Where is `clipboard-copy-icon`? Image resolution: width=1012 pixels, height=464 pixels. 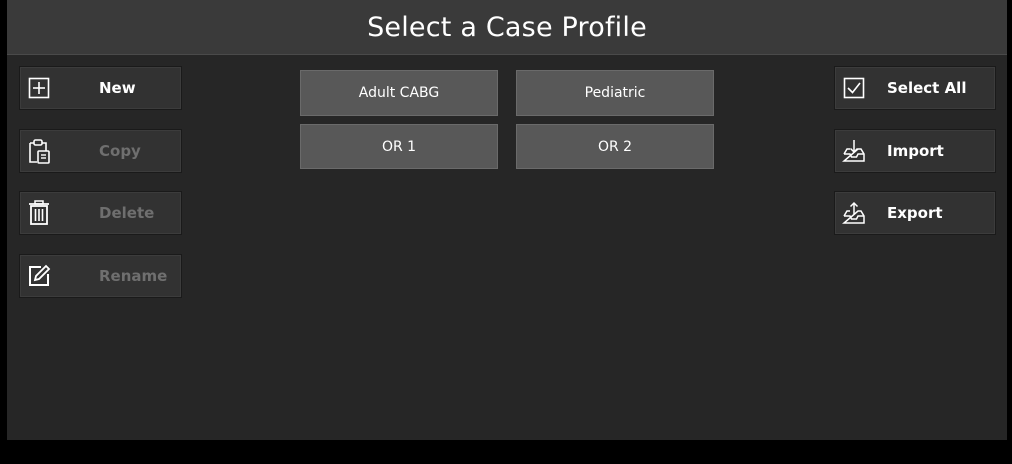
clipboard-copy-icon is located at coordinates (39, 151).